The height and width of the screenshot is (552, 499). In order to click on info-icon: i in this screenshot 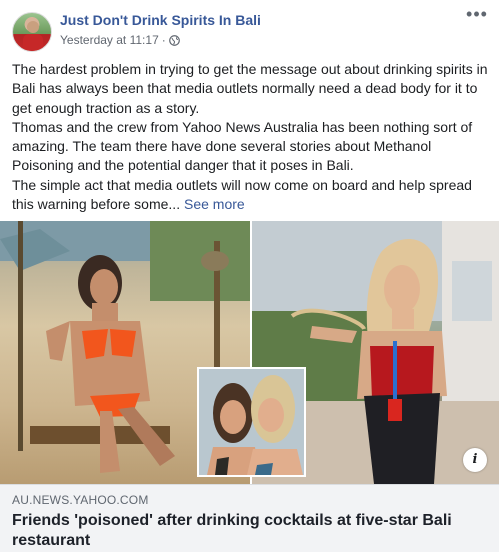, I will do `click(475, 460)`.